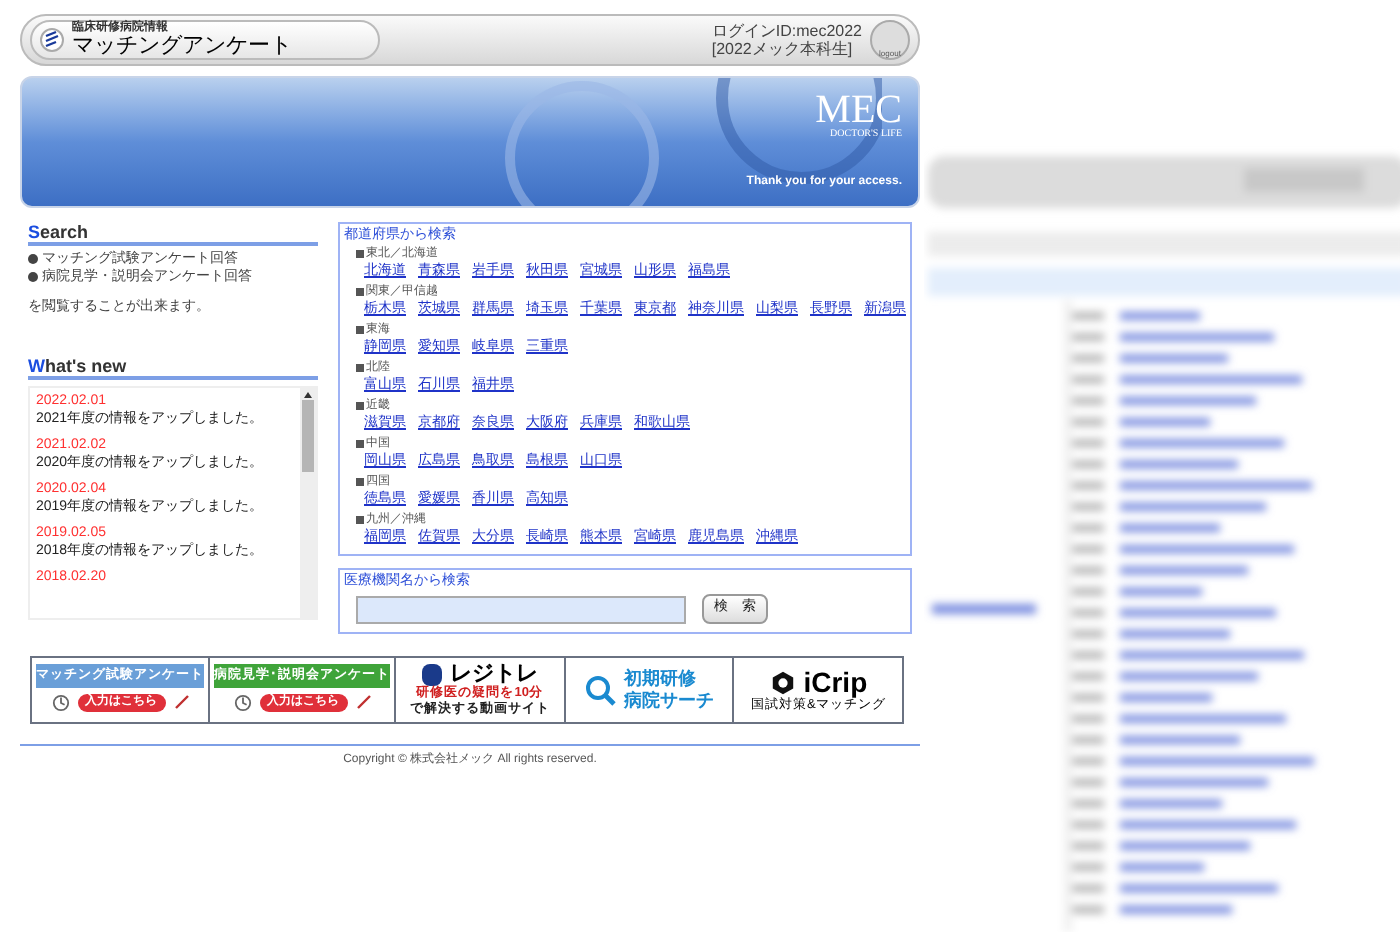 This screenshot has height=932, width=1400. I want to click on search-icon, so click(600, 690).